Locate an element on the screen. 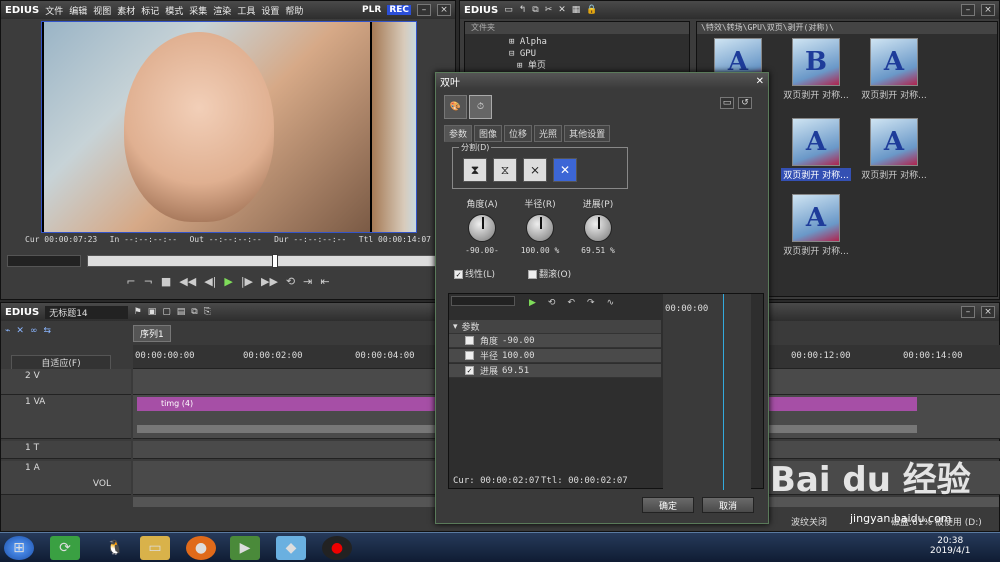 Image resolution: width=1000 pixels, height=562 pixels. kf-row-angle: 角度 -90.00 is located at coordinates (555, 341).